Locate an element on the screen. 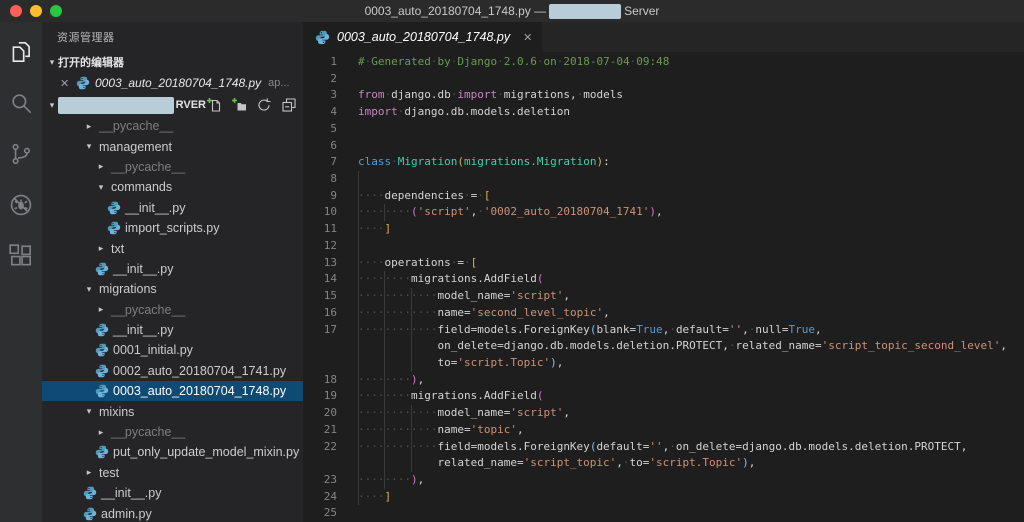  code-line: 15 ············model_name='script', is located at coordinates (663, 296).